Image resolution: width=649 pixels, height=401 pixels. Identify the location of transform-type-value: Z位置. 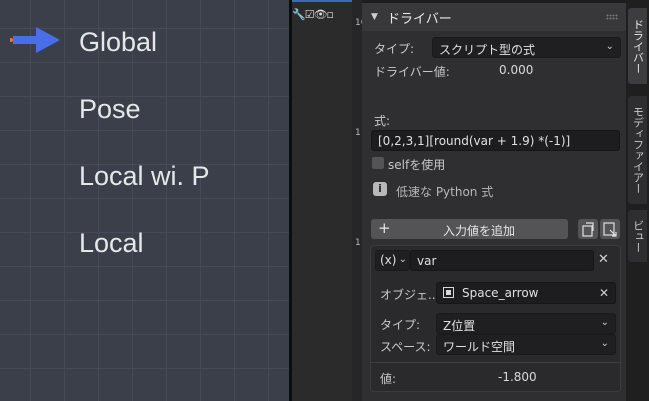
(459, 326).